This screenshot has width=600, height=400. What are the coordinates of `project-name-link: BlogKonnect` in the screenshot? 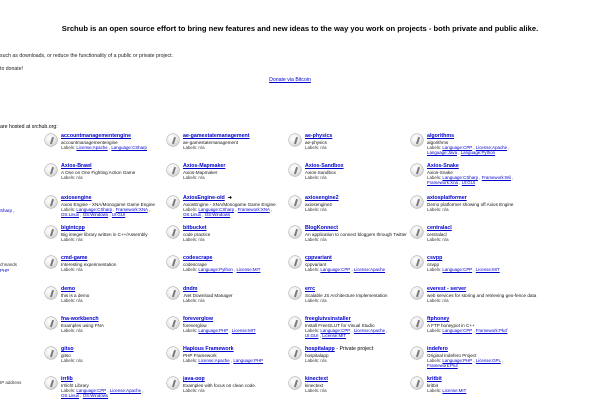 It's located at (321, 228).